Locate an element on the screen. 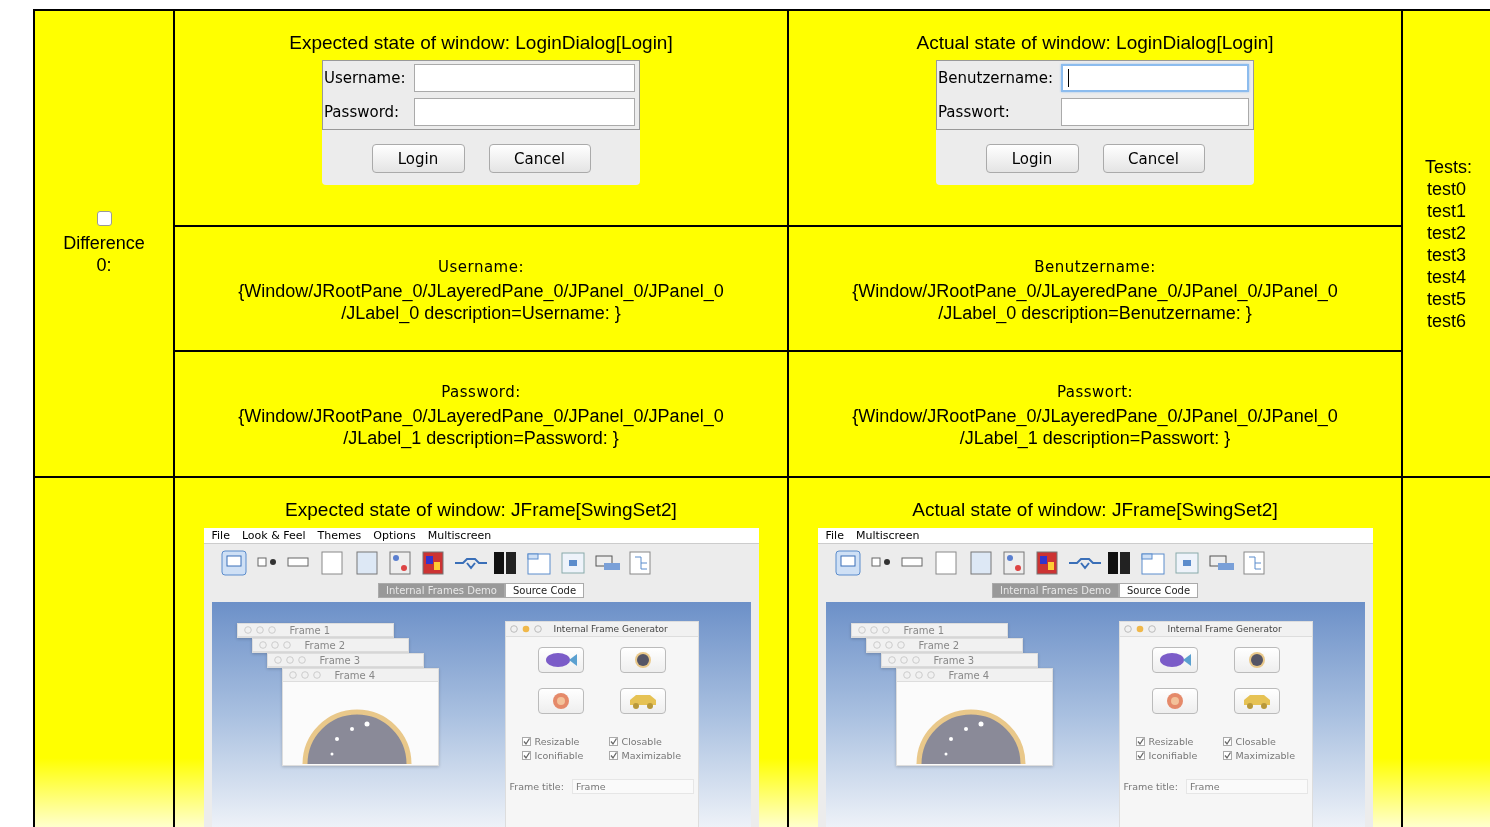  component-name: Benutzername: is located at coordinates (1095, 266).